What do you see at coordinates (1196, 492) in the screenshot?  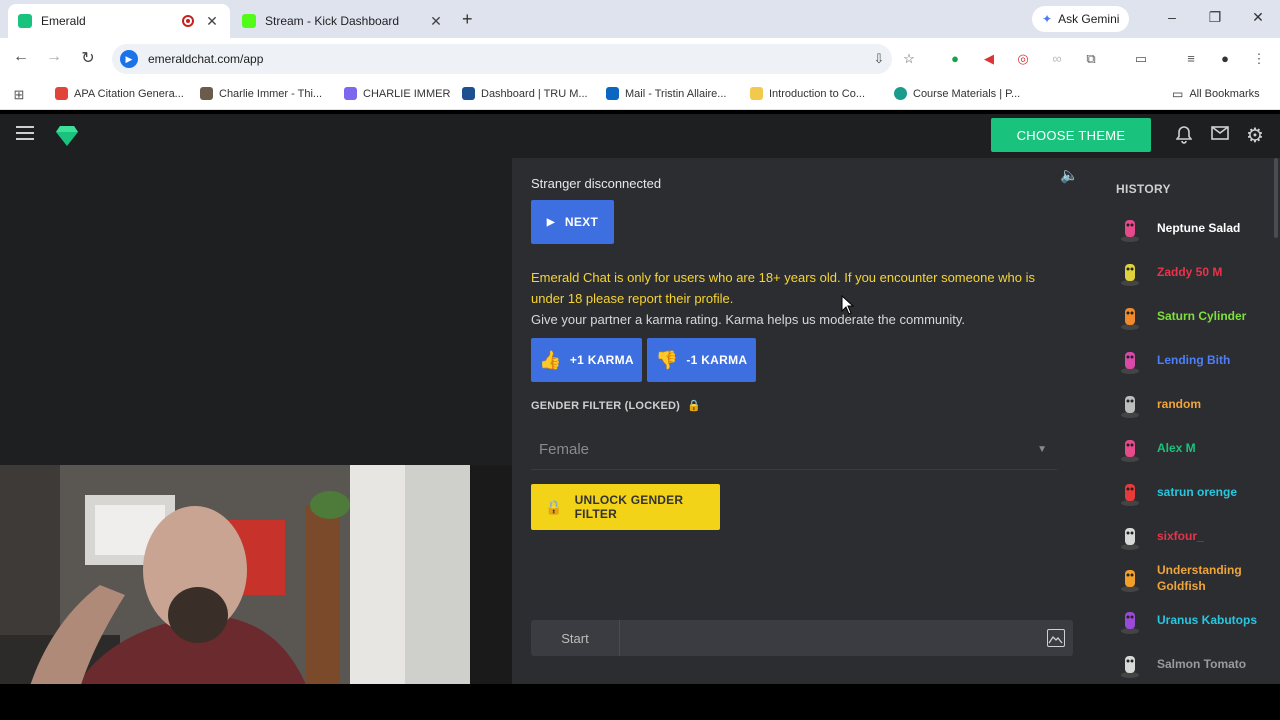 I see `history-item: satrun orenge` at bounding box center [1196, 492].